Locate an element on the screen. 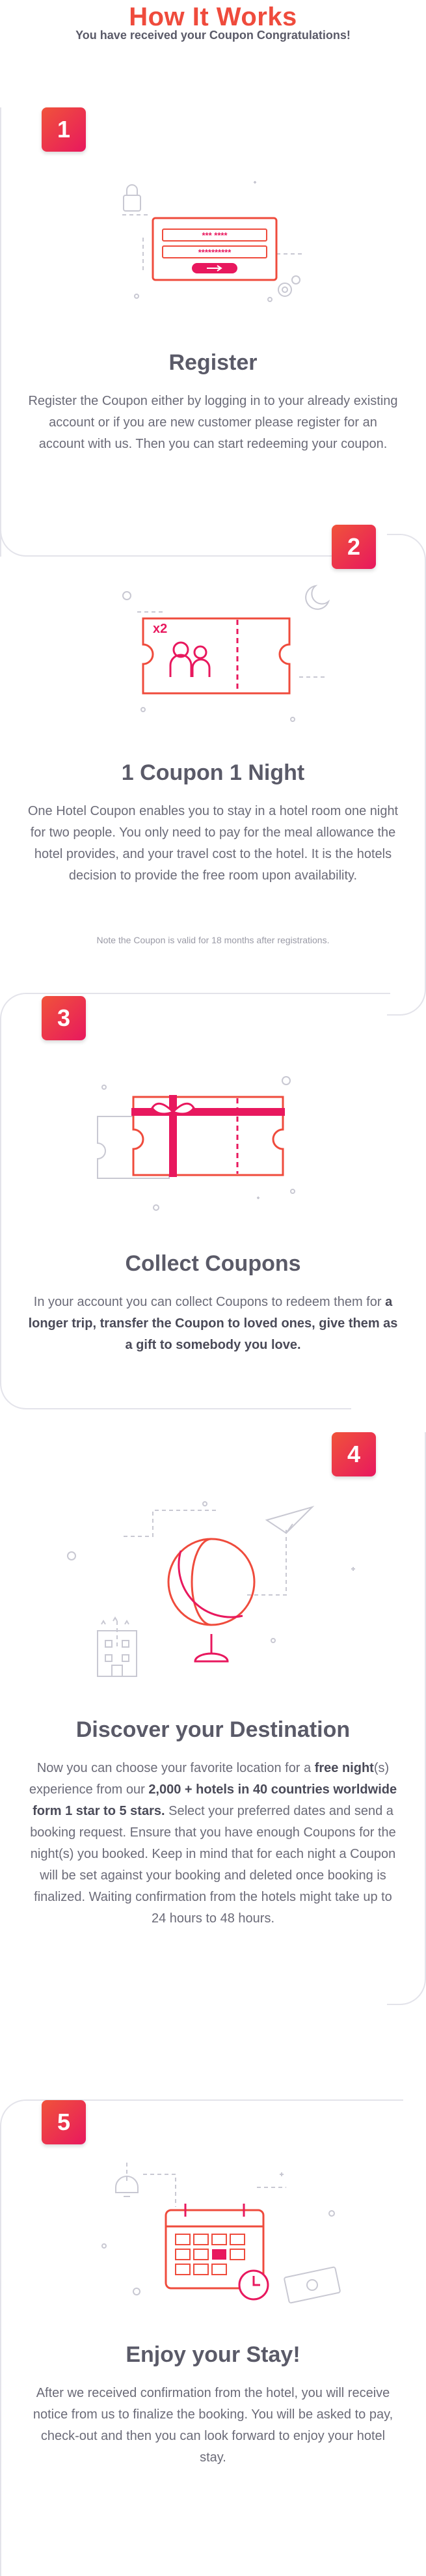  step-4-badge: 4 is located at coordinates (354, 1454).